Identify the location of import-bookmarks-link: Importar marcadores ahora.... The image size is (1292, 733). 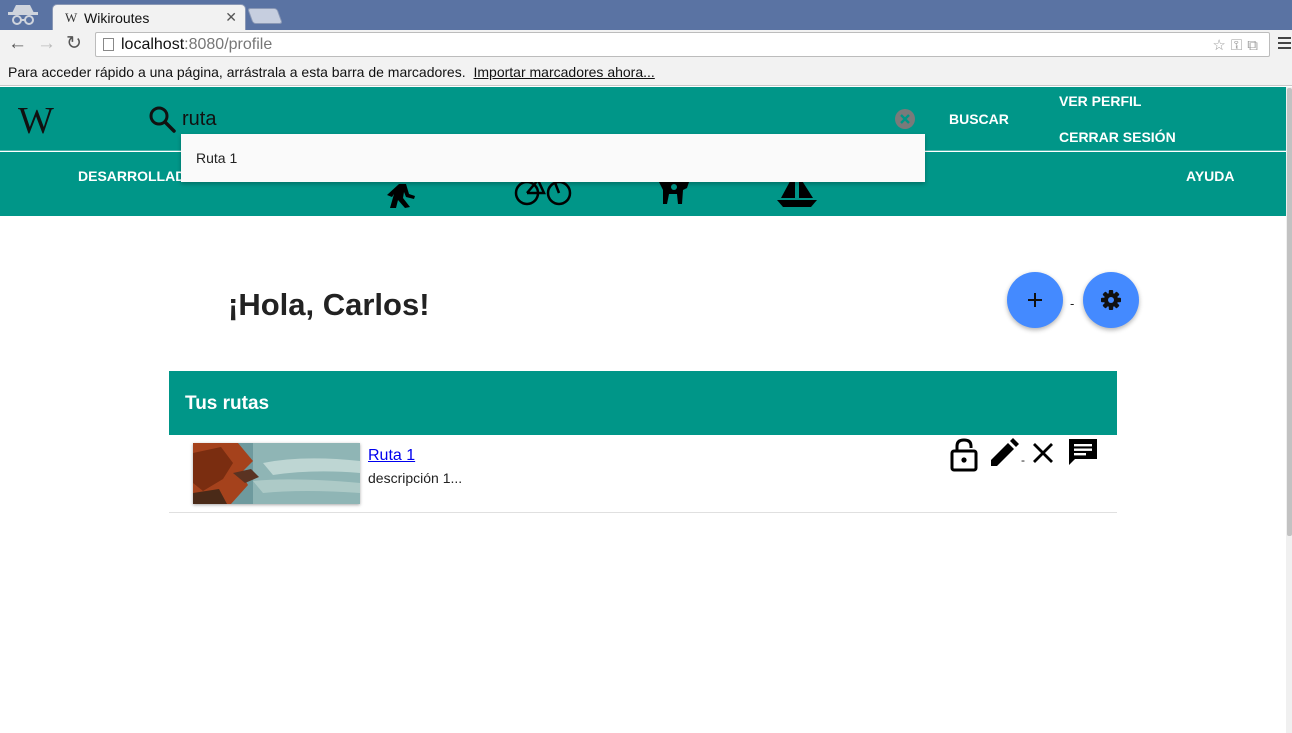
(564, 72).